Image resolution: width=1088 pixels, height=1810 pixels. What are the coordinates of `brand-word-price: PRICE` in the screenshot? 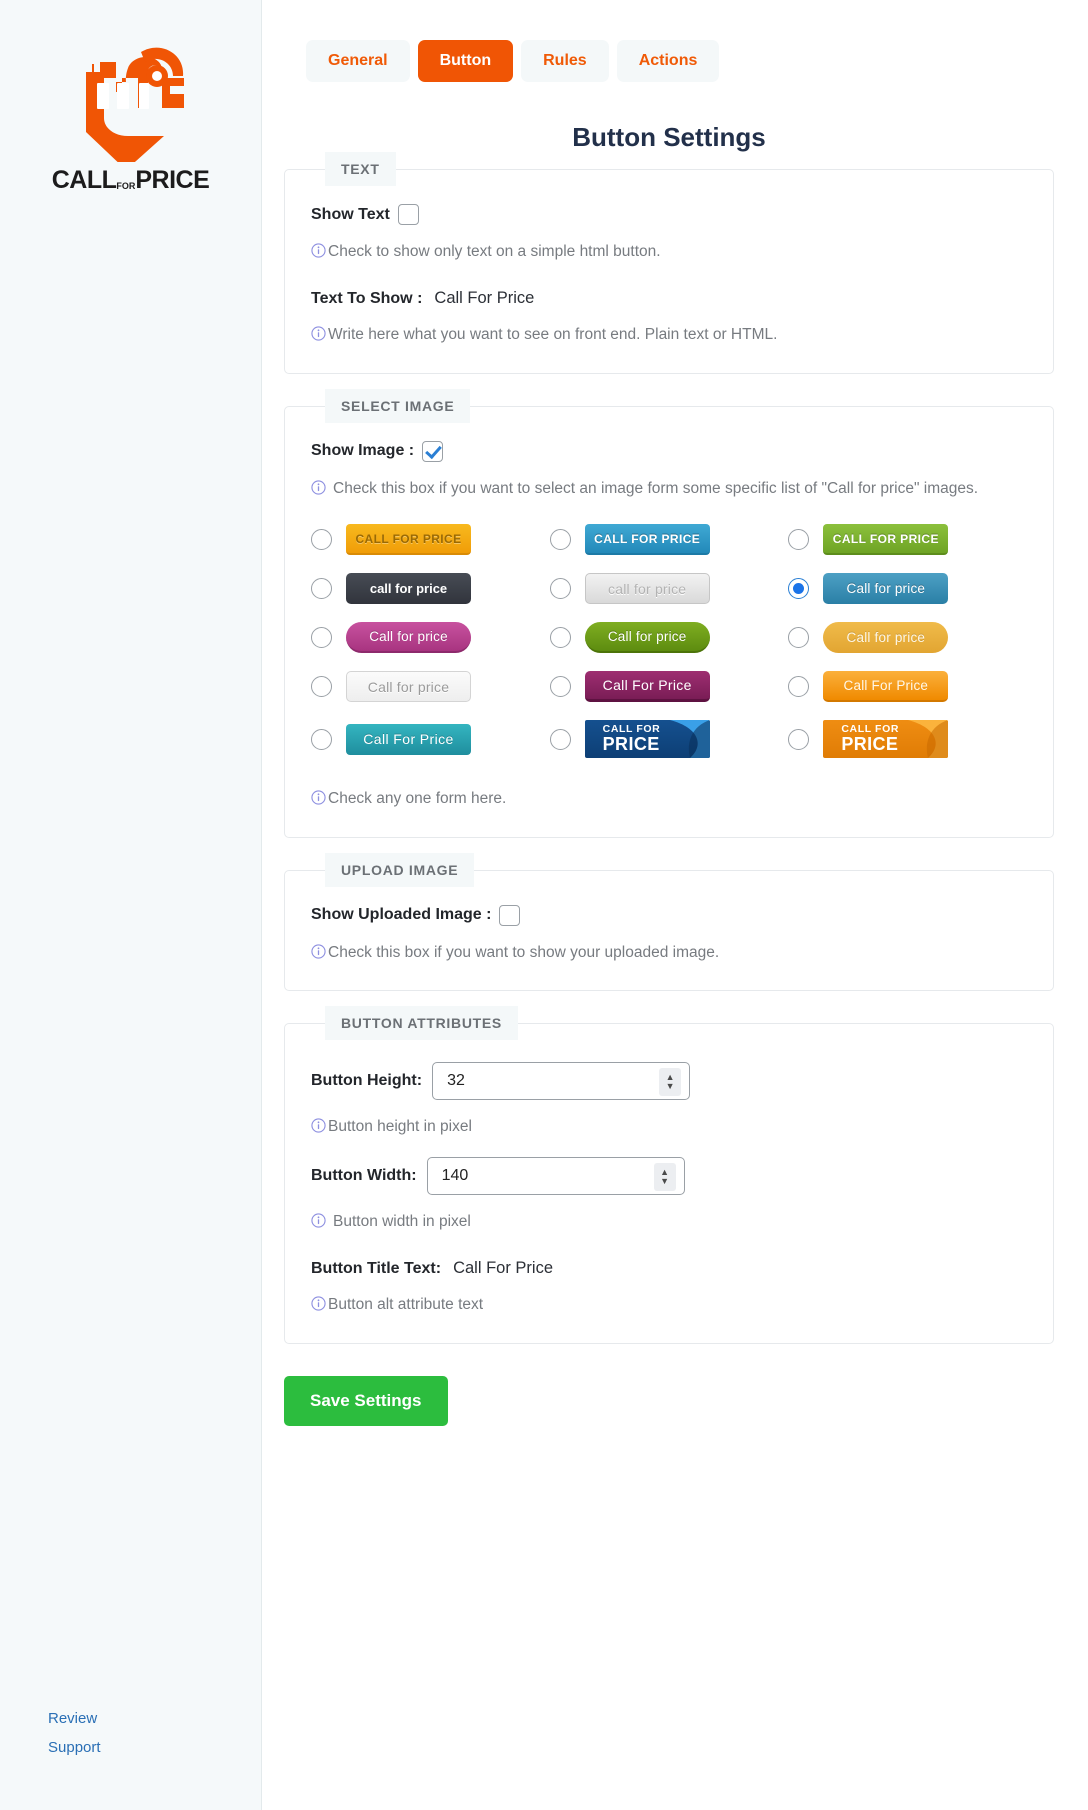 It's located at (172, 180).